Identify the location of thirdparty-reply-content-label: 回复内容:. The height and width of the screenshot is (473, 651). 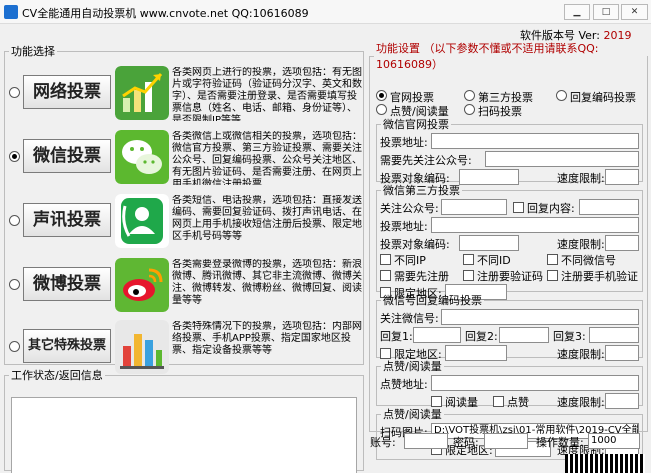
(551, 208).